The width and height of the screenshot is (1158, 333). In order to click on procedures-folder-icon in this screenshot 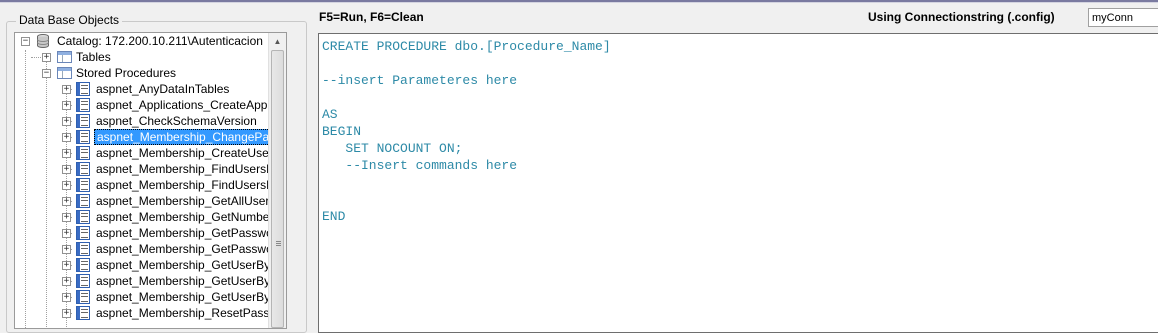, I will do `click(64, 73)`.